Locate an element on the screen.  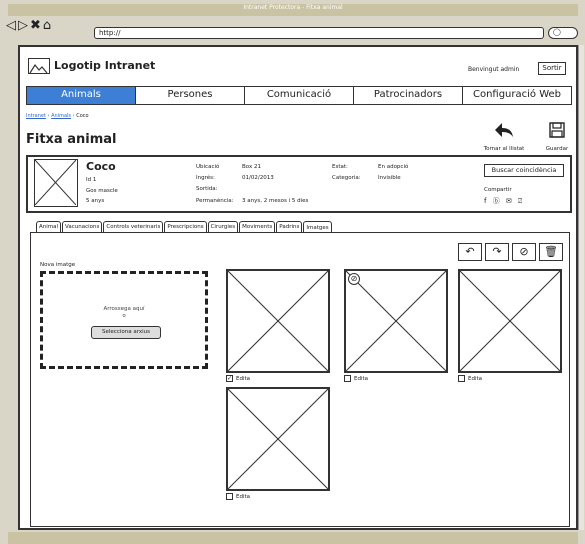
drop-text-line: Arrossega aquí is located at coordinates (124, 309).